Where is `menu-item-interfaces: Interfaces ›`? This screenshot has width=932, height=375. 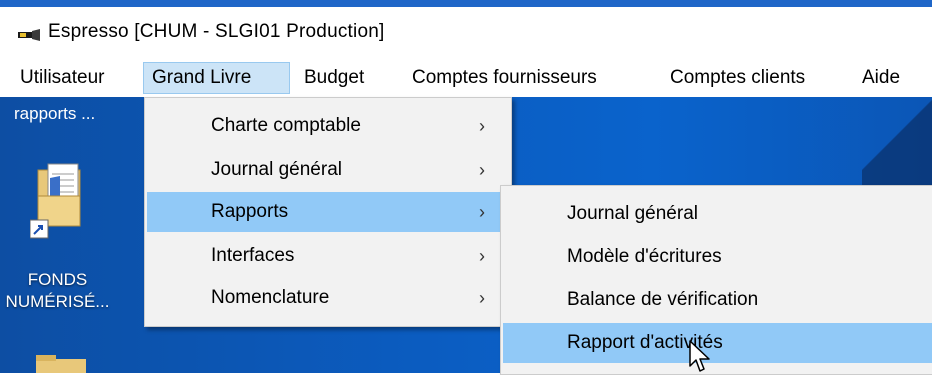
menu-item-interfaces: Interfaces › is located at coordinates (328, 256).